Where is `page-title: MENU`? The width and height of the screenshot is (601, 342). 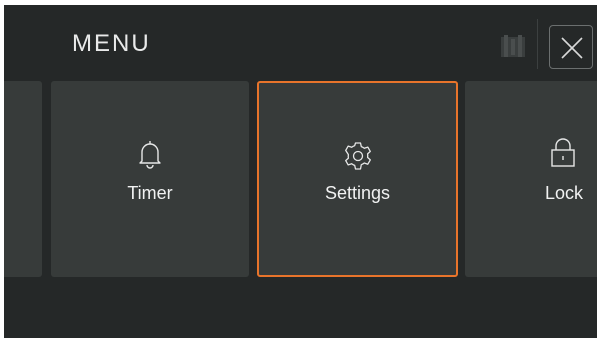 page-title: MENU is located at coordinates (111, 43).